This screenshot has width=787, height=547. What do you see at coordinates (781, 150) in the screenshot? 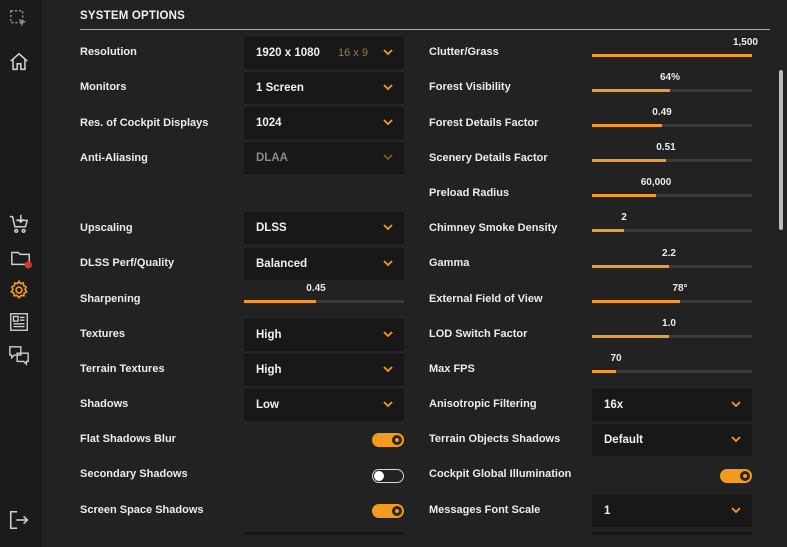
I see `scrollbar-thumb` at bounding box center [781, 150].